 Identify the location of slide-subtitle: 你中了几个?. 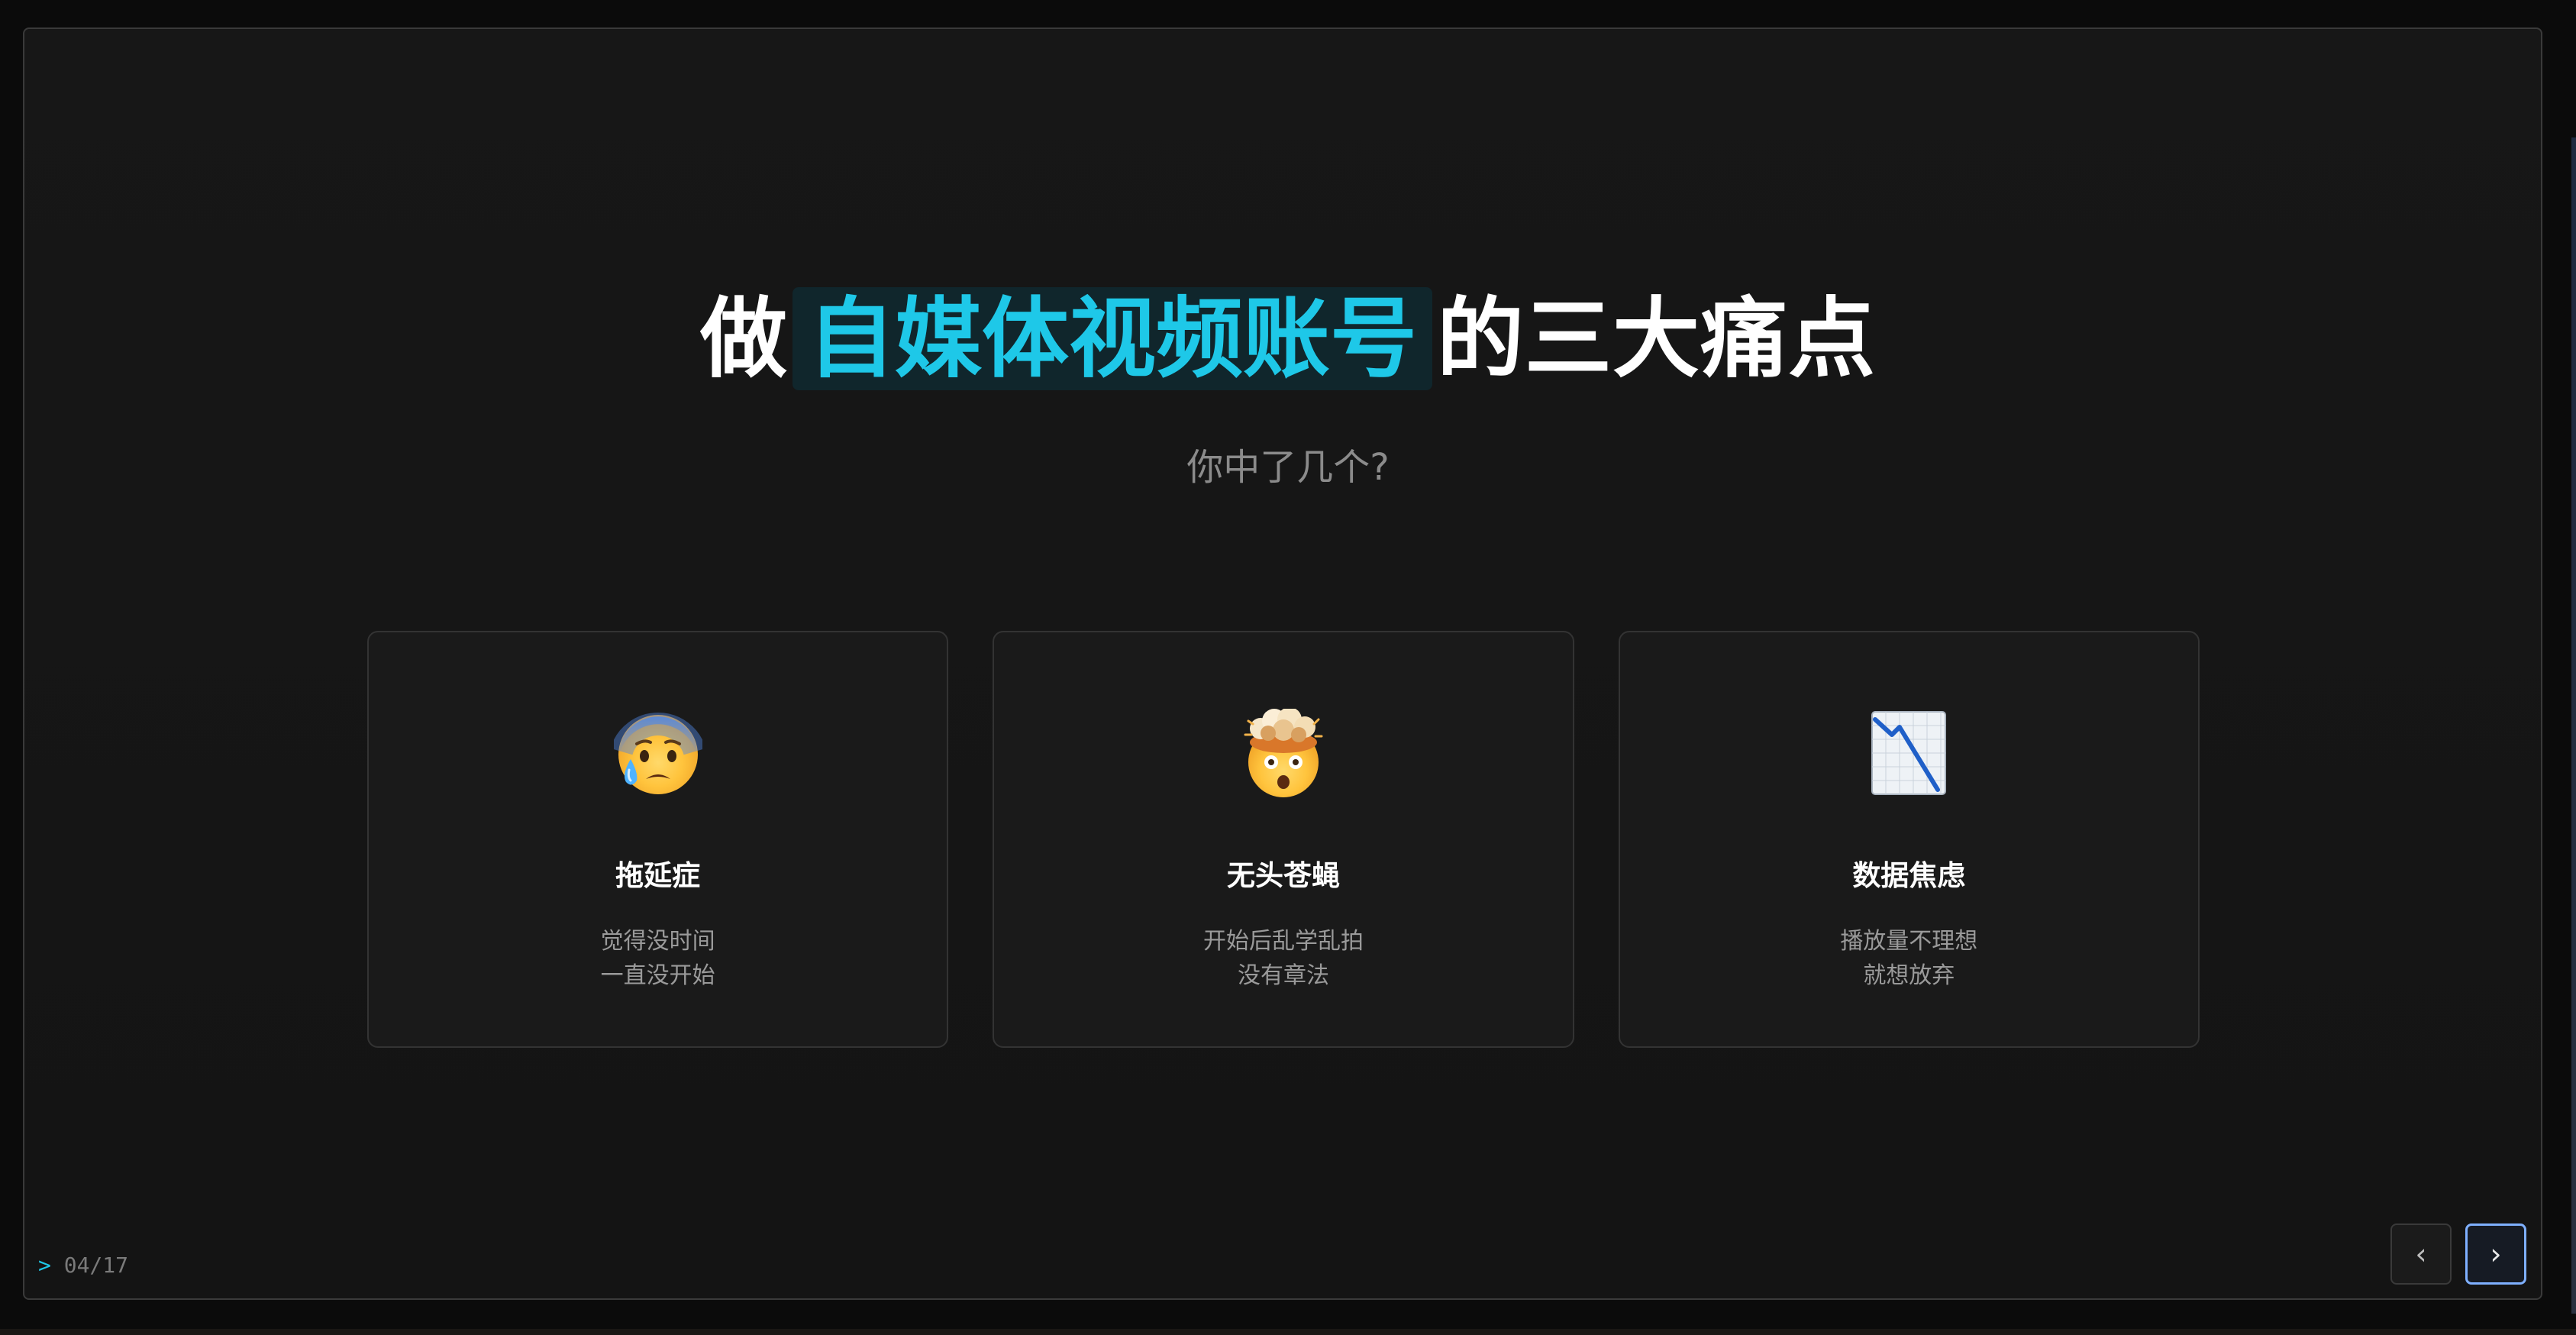
(1288, 467).